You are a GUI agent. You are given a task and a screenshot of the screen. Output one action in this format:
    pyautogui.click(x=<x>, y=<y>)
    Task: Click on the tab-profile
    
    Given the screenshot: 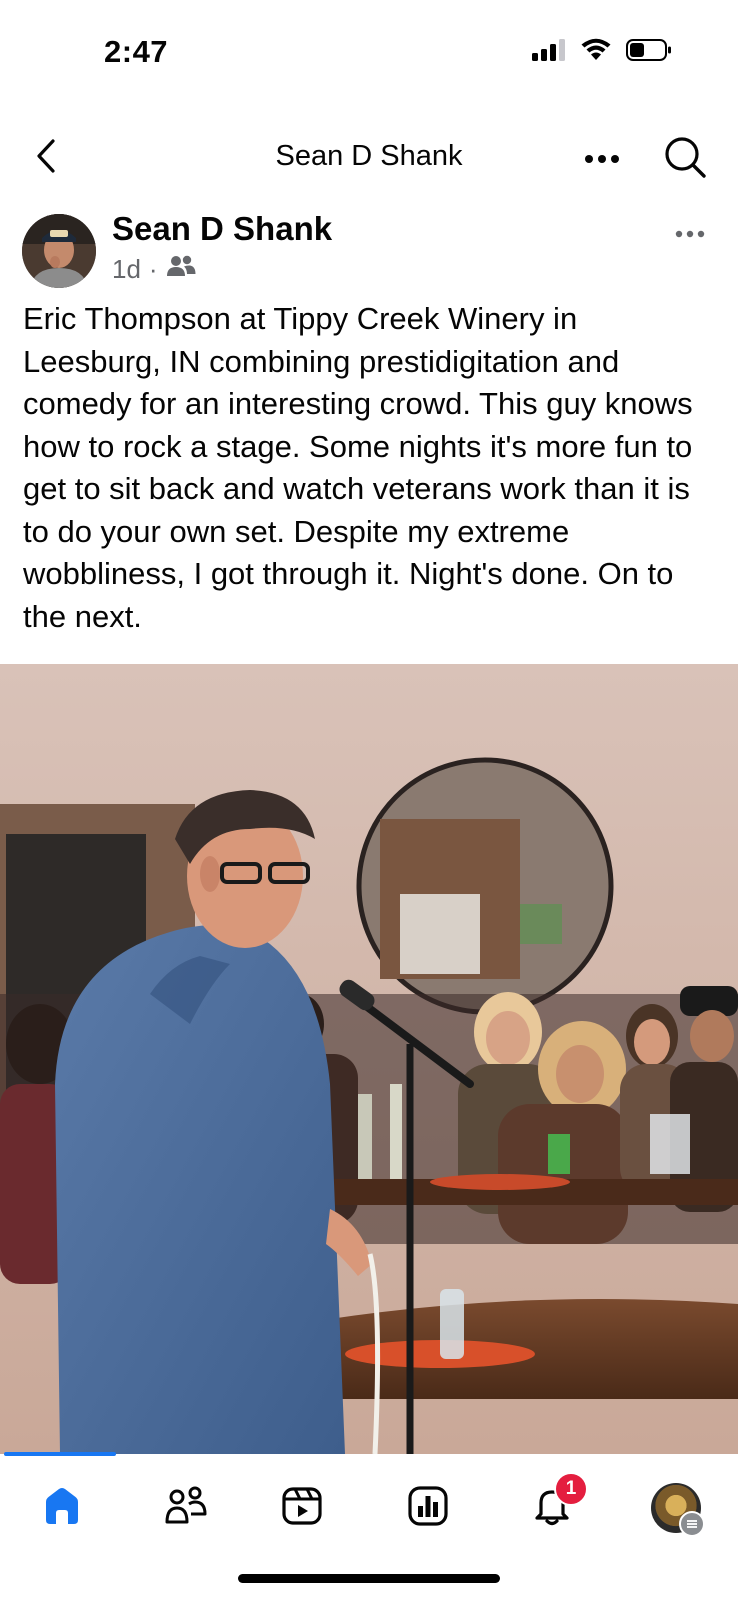 What is the action you would take?
    pyautogui.click(x=676, y=1508)
    